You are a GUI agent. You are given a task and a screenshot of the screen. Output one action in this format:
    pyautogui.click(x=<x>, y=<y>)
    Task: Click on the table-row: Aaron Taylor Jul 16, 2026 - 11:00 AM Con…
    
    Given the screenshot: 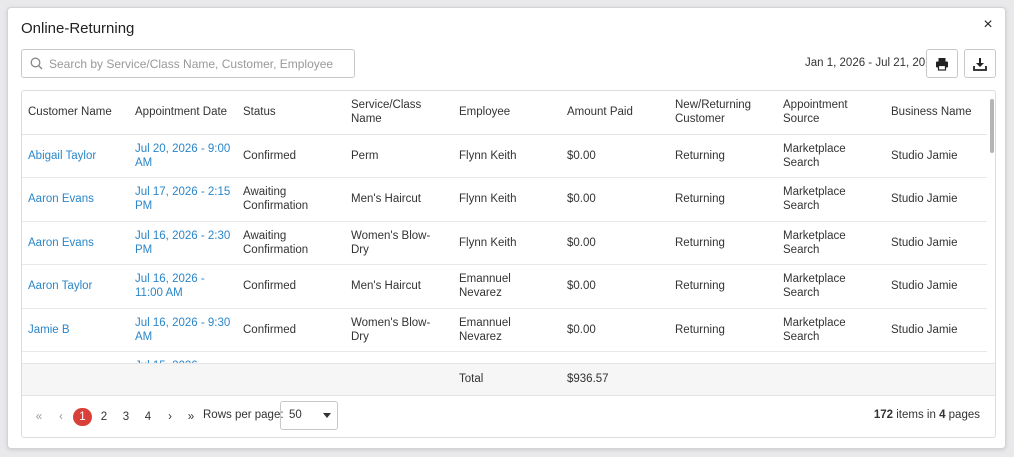 What is the action you would take?
    pyautogui.click(x=504, y=286)
    